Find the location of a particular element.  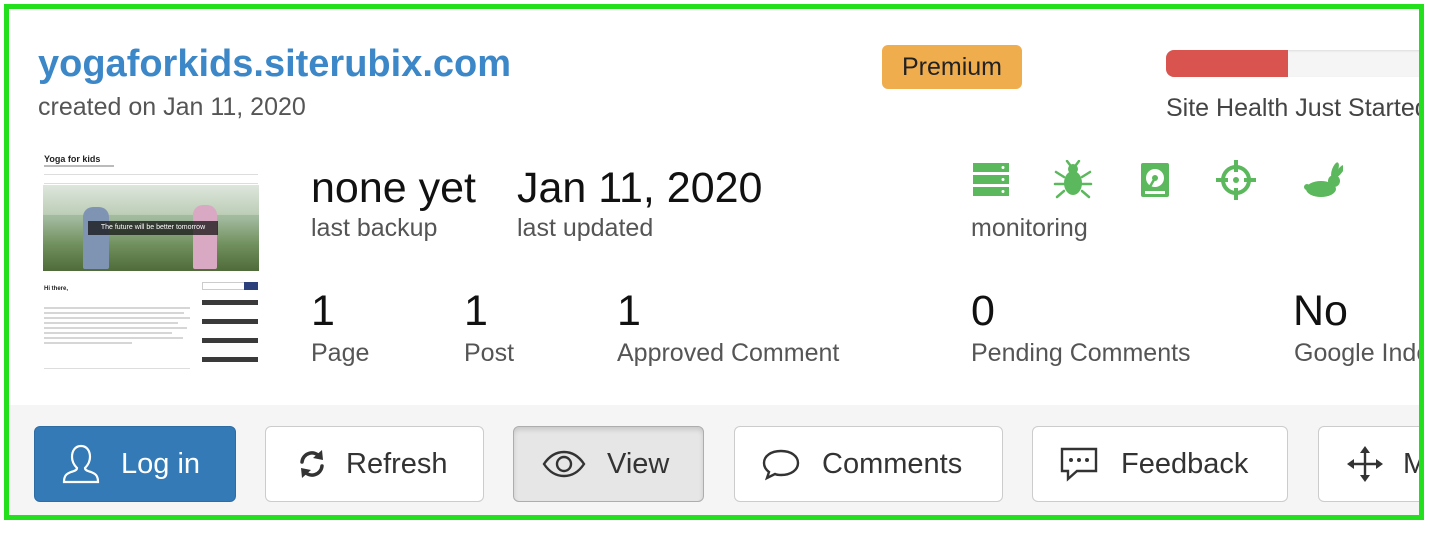

comment-icon is located at coordinates (781, 464).